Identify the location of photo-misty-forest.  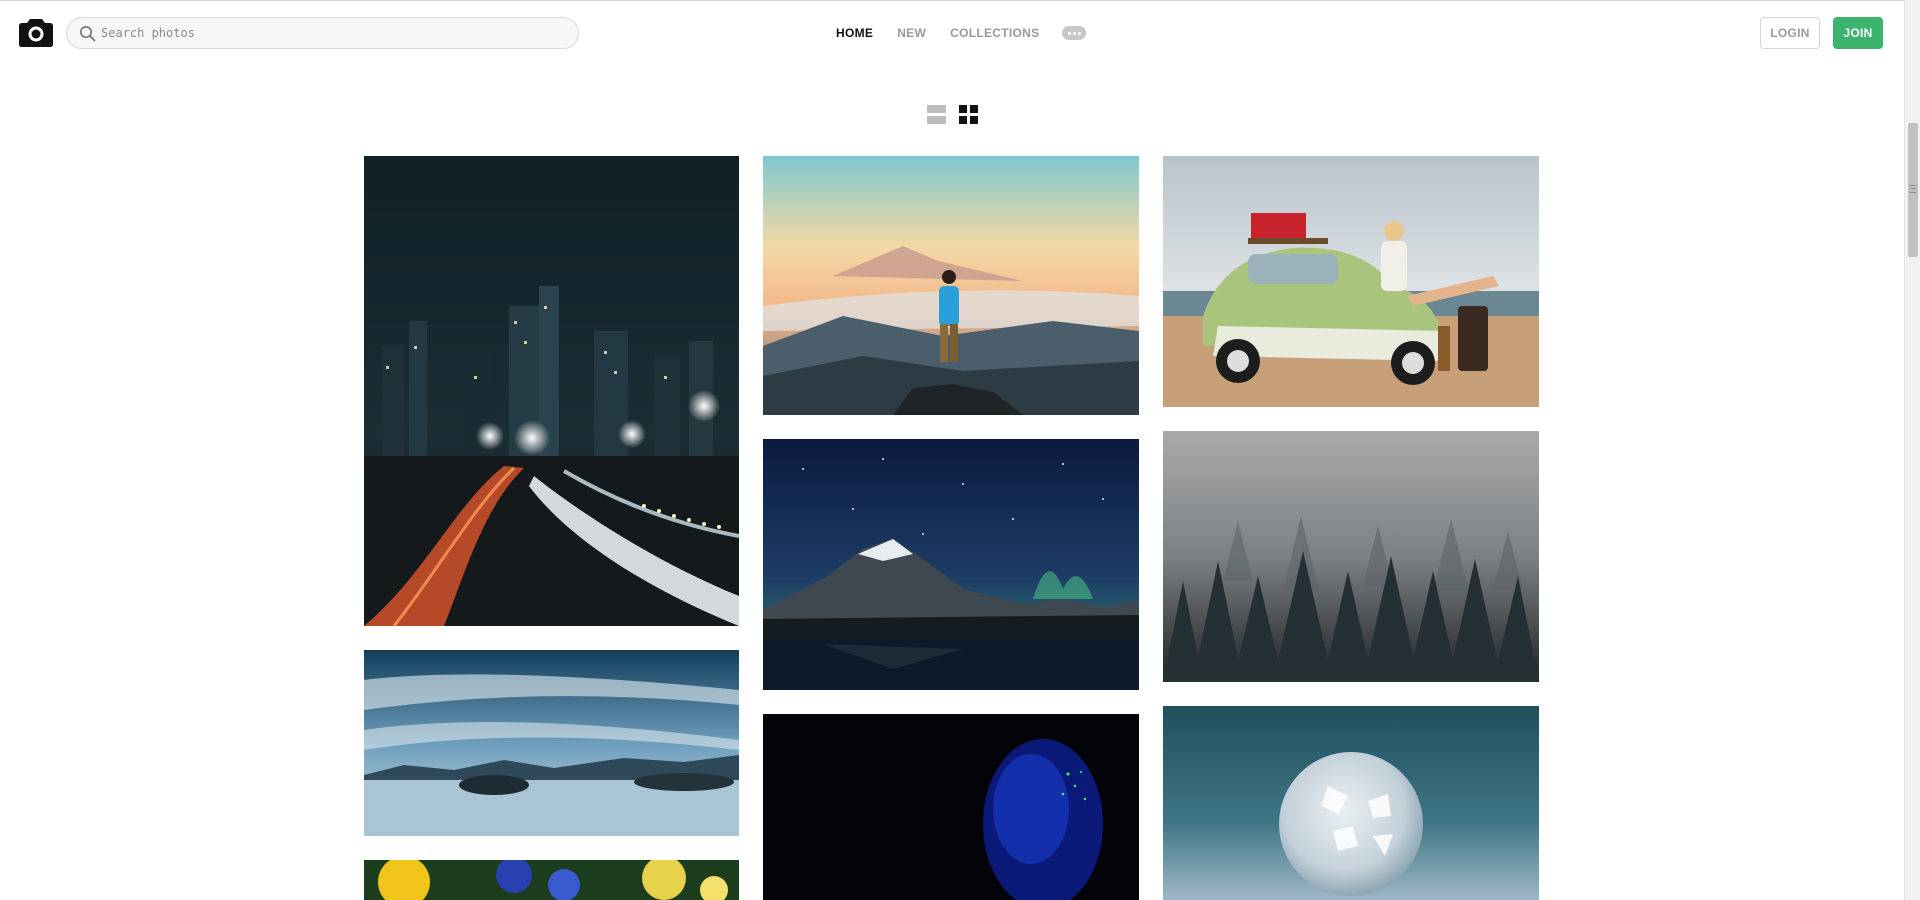
(1351, 556).